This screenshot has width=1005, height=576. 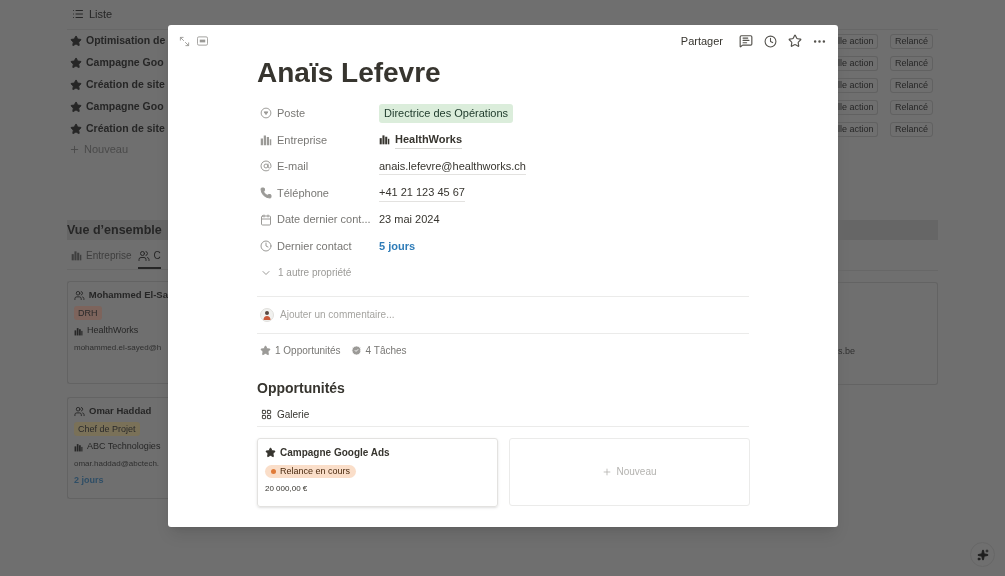 I want to click on formula-value: 5 jours, so click(x=397, y=246).